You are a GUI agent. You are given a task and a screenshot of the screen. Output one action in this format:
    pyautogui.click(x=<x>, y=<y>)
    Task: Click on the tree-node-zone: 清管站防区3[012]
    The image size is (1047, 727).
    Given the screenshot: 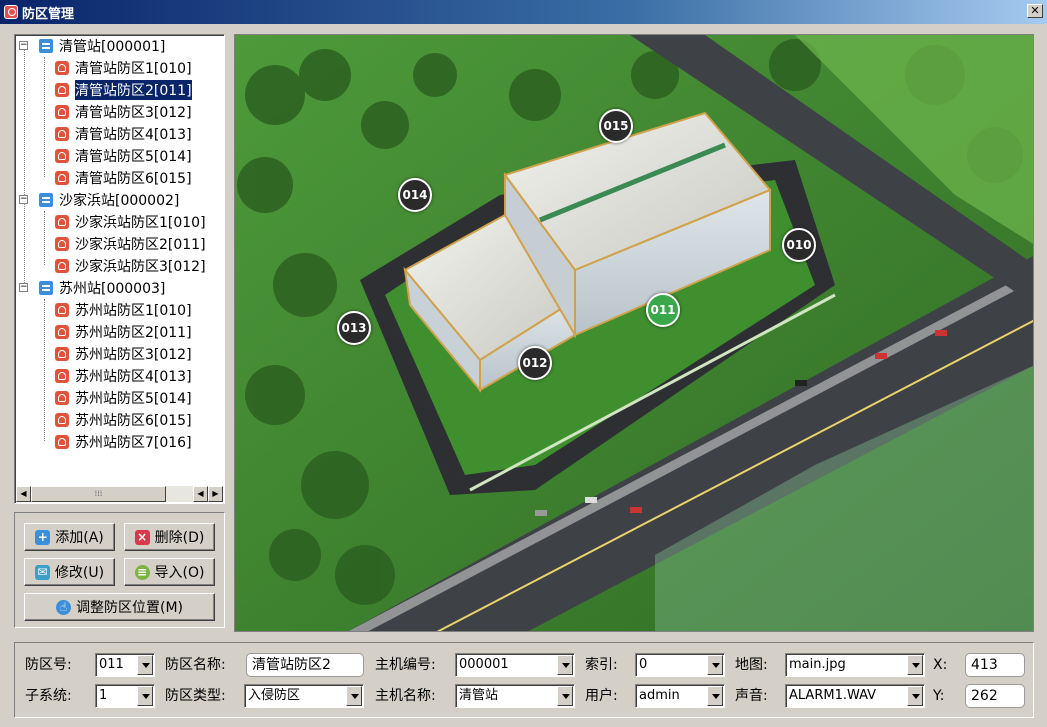 What is the action you would take?
    pyautogui.click(x=123, y=112)
    